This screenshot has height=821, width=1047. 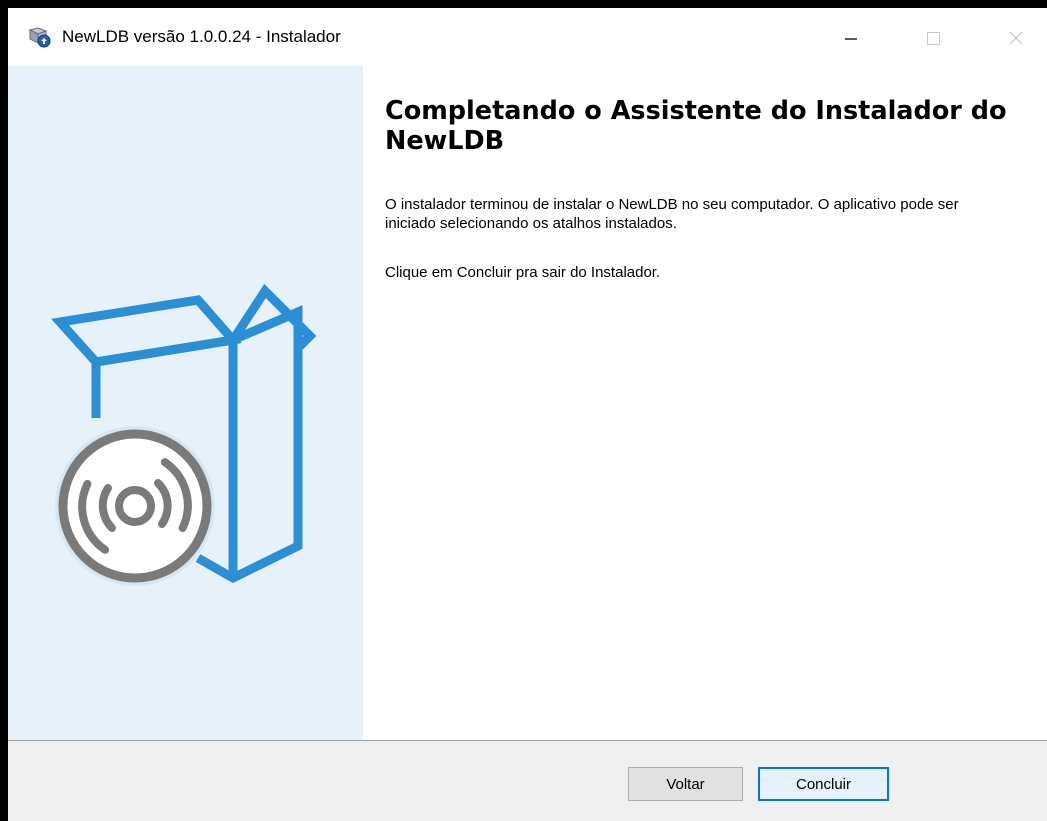 I want to click on minimize-button, so click(x=850, y=37).